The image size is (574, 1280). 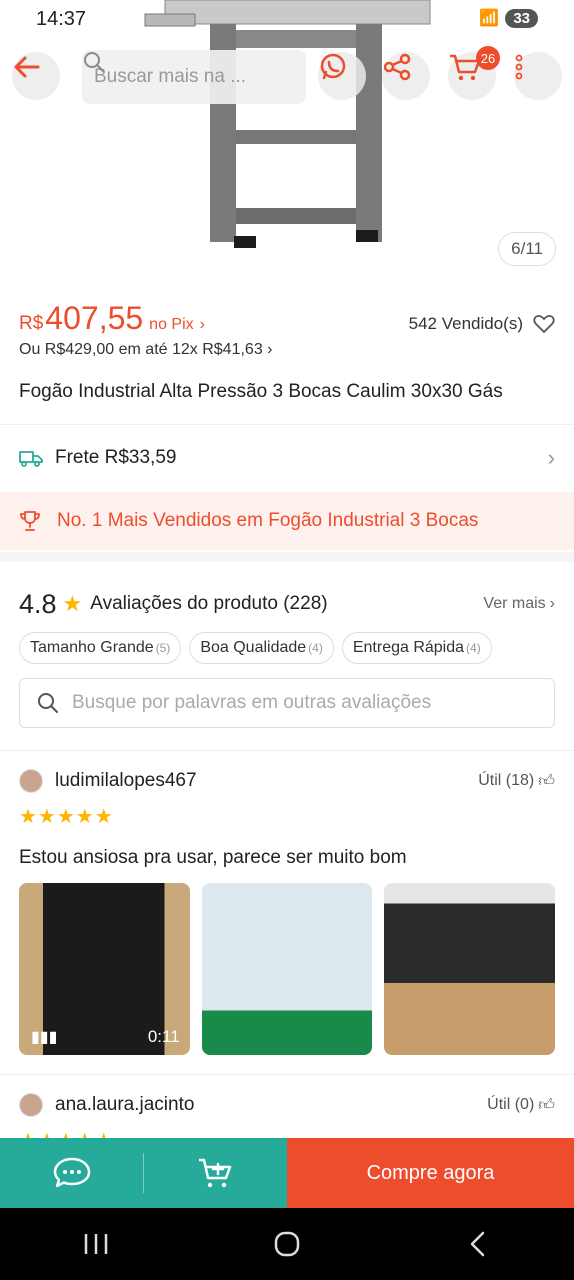 What do you see at coordinates (287, 557) in the screenshot?
I see `section-gap` at bounding box center [287, 557].